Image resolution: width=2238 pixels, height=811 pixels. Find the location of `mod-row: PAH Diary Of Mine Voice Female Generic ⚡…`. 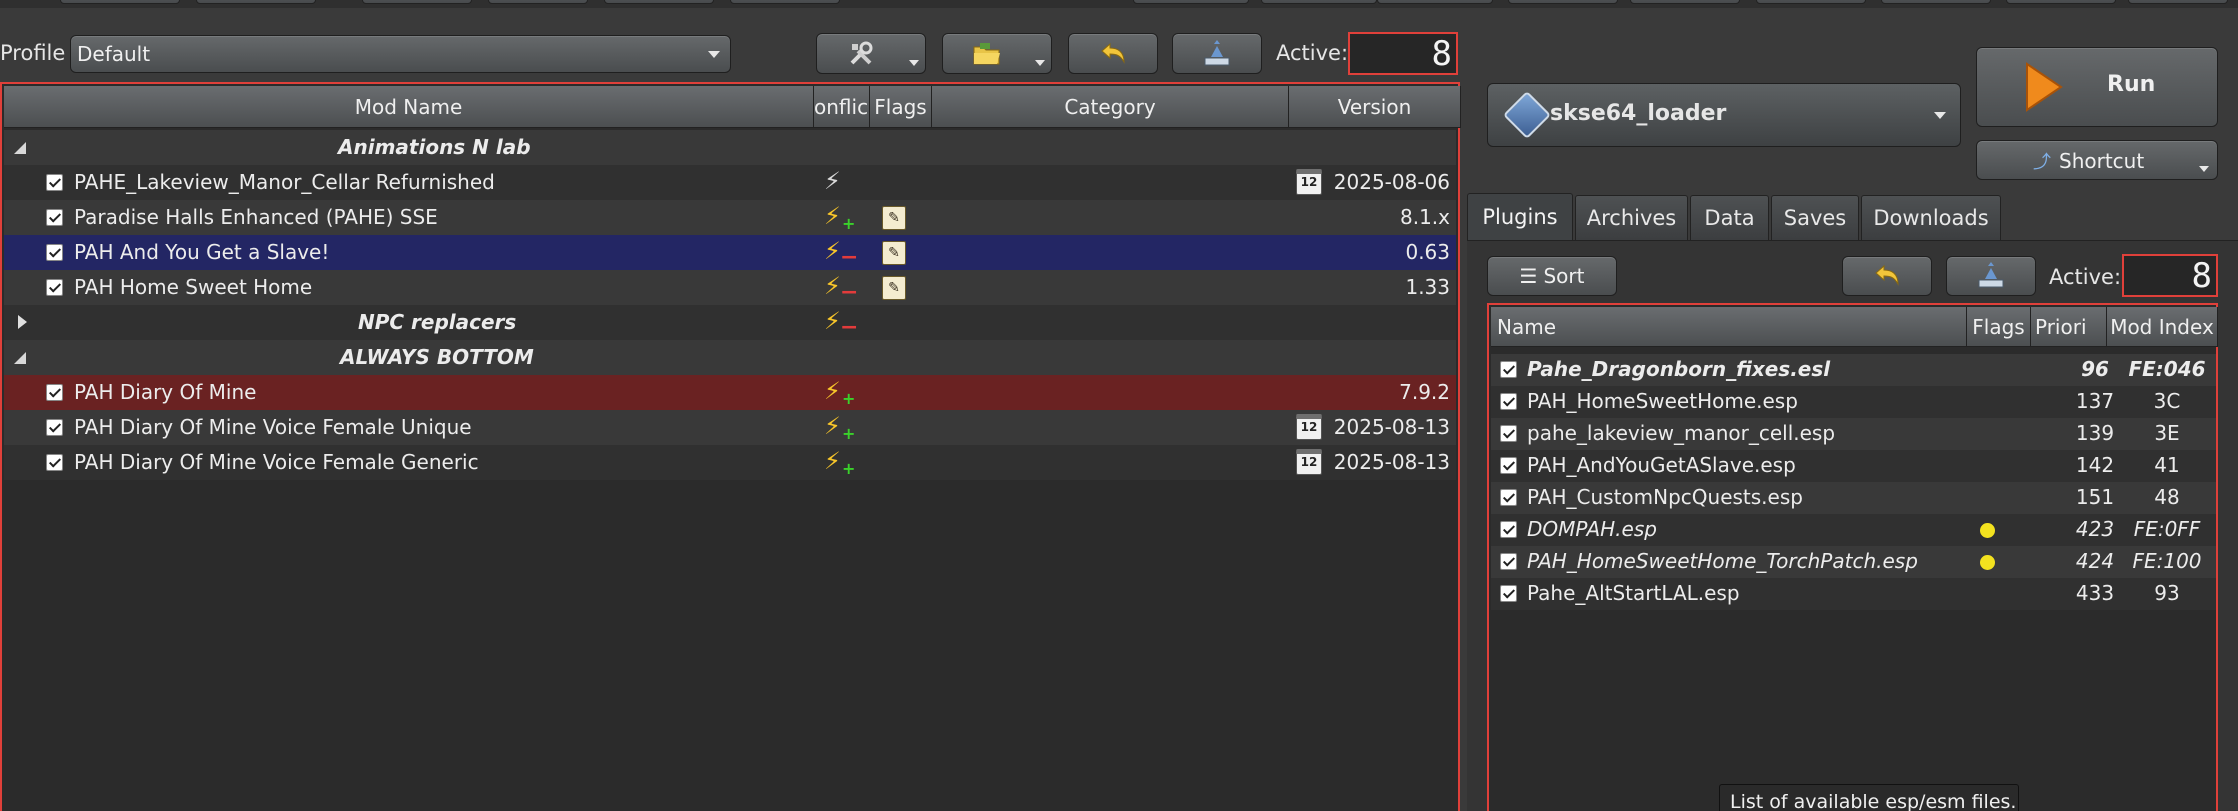

mod-row: PAH Diary Of Mine Voice Female Generic ⚡… is located at coordinates (730, 462).